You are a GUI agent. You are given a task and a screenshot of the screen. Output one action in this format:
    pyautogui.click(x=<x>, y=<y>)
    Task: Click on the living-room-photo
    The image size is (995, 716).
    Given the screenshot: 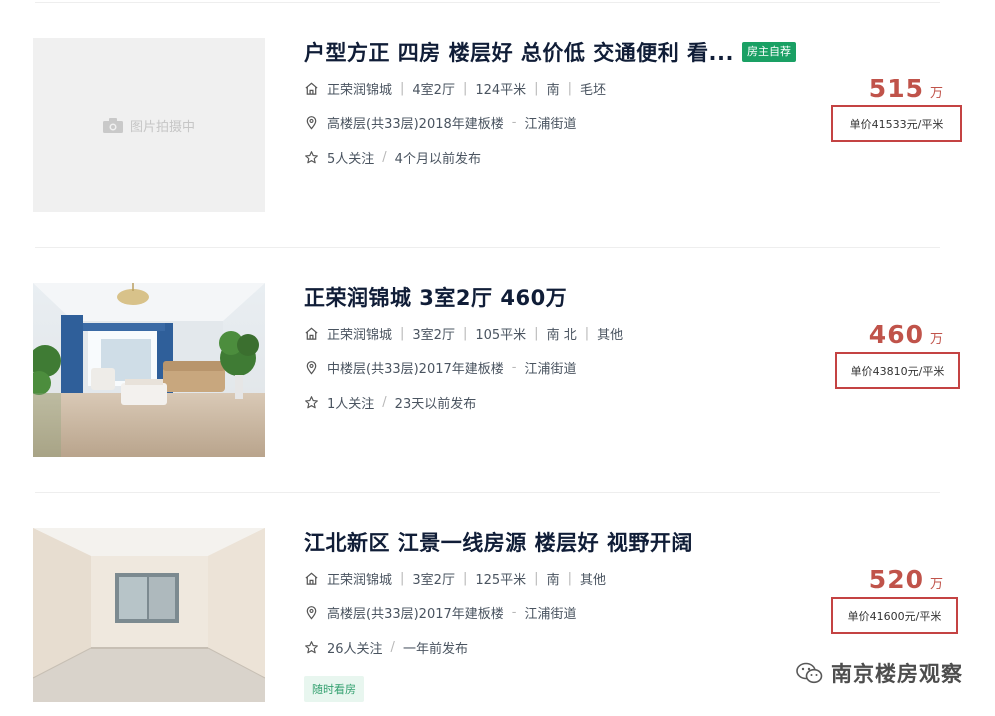 What is the action you would take?
    pyautogui.click(x=149, y=370)
    